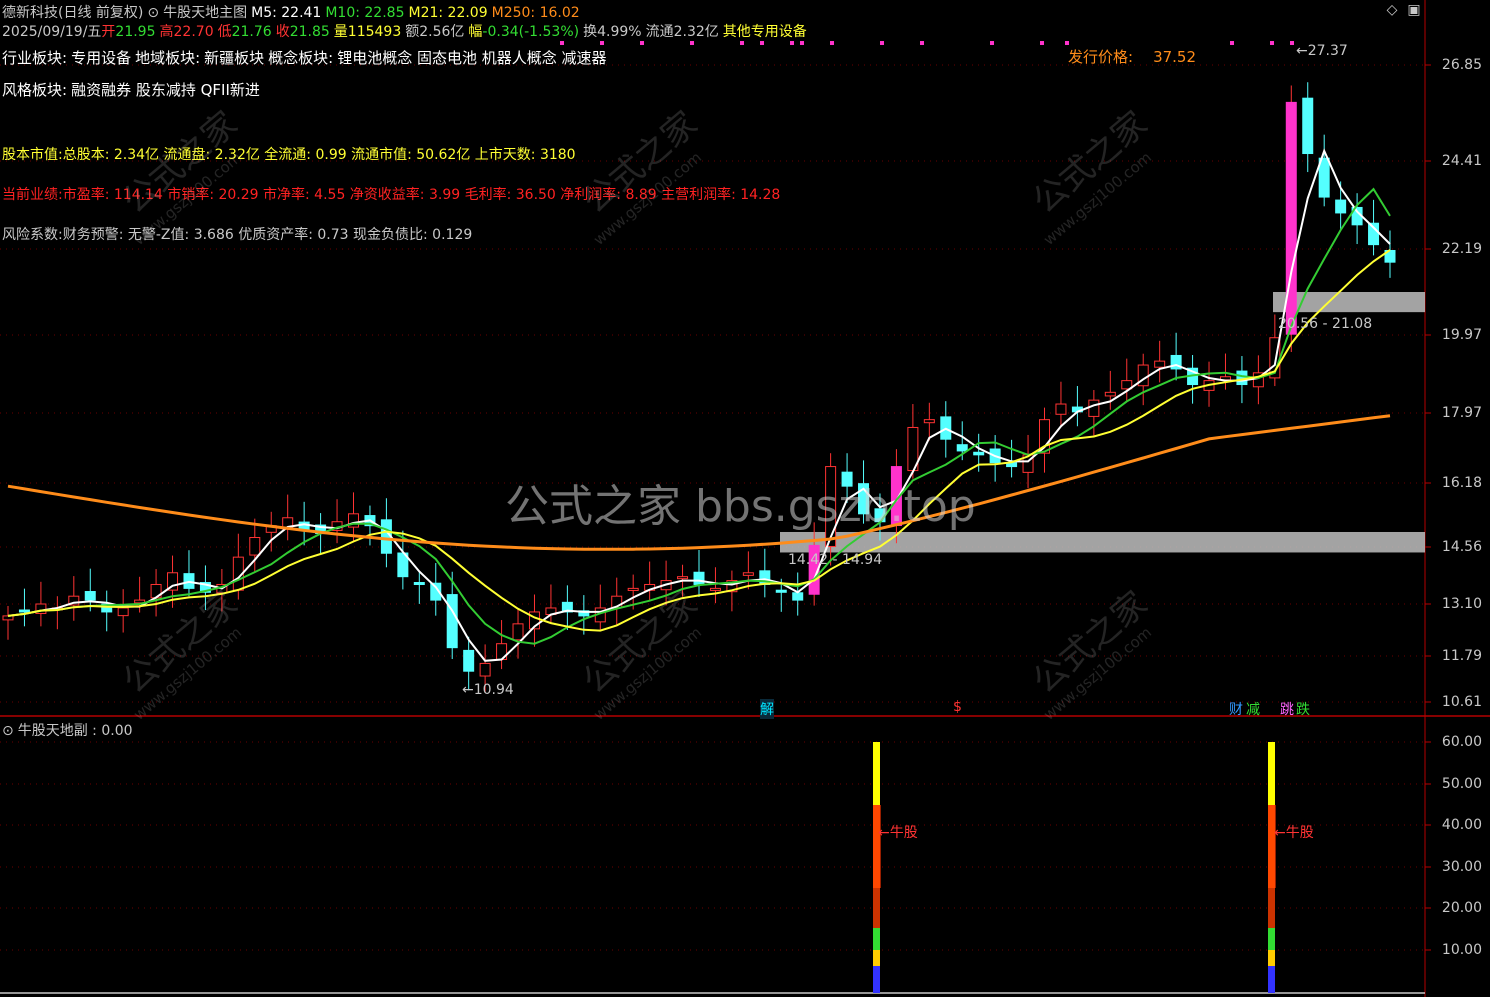 The image size is (1490, 997). What do you see at coordinates (153, 13) in the screenshot?
I see `chevron-down-icon: ⊙` at bounding box center [153, 13].